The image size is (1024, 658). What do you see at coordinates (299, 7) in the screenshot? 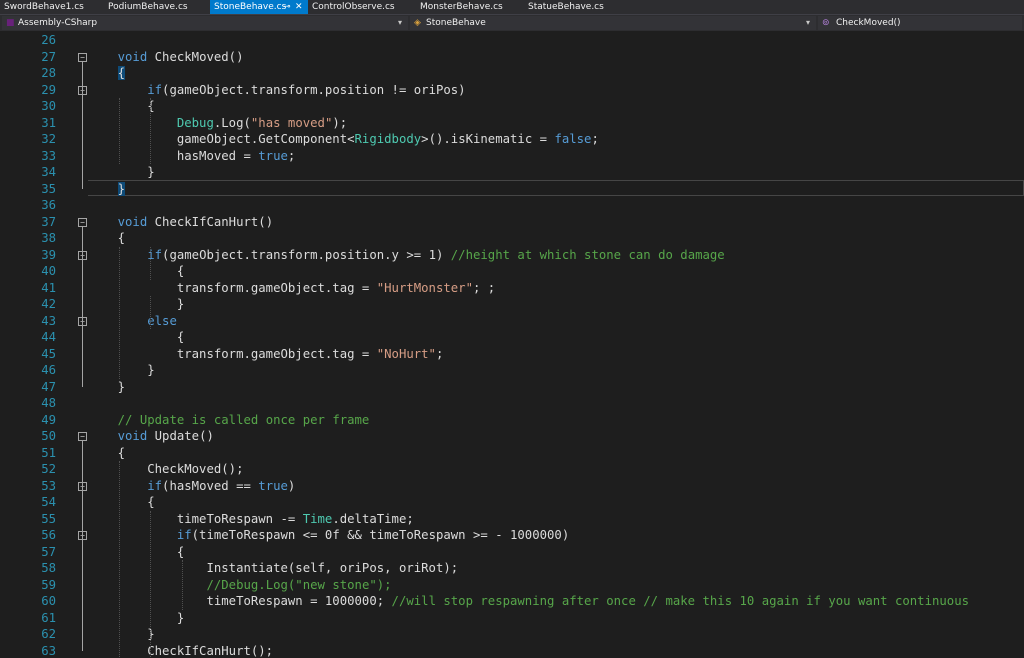
I see `close-icon: ✕` at bounding box center [299, 7].